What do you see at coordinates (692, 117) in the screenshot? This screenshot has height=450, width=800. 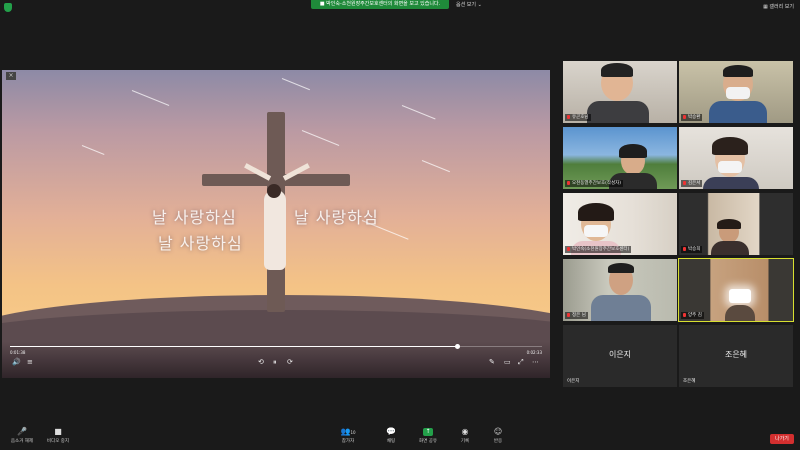 I see `participant-name: 박승환` at bounding box center [692, 117].